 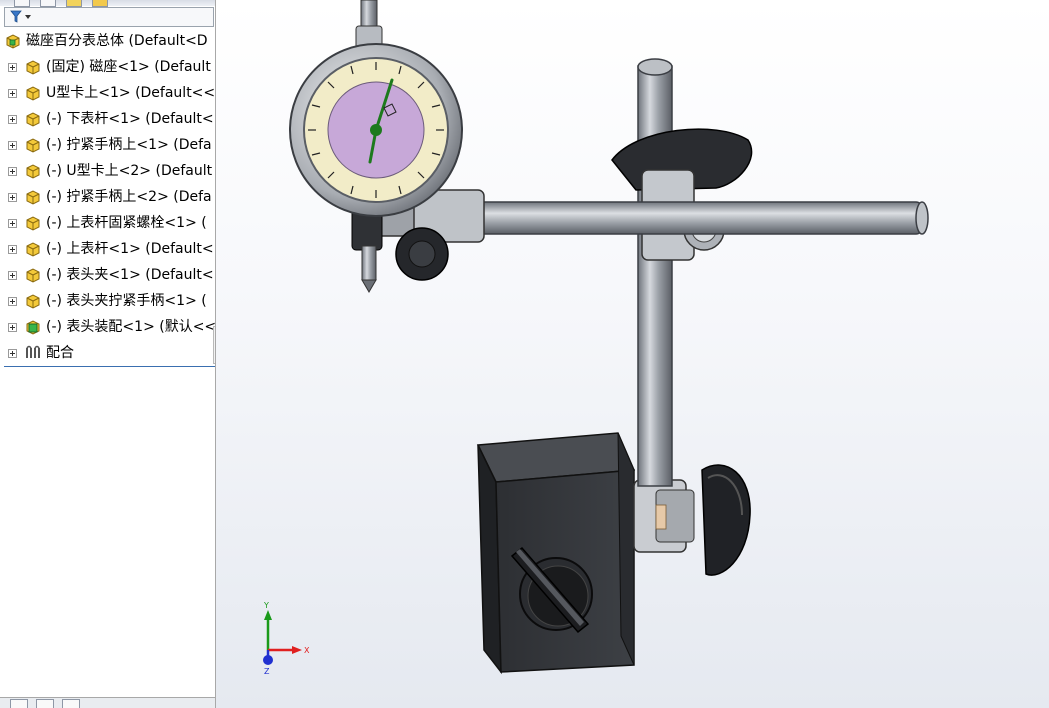 I want to click on subassembly-icon, so click(x=33, y=327).